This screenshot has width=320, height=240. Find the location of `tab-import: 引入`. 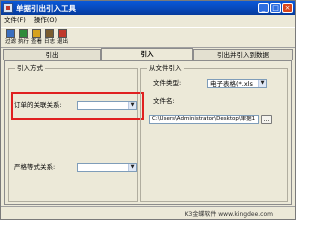

tab-import: 引入 is located at coordinates (147, 54).